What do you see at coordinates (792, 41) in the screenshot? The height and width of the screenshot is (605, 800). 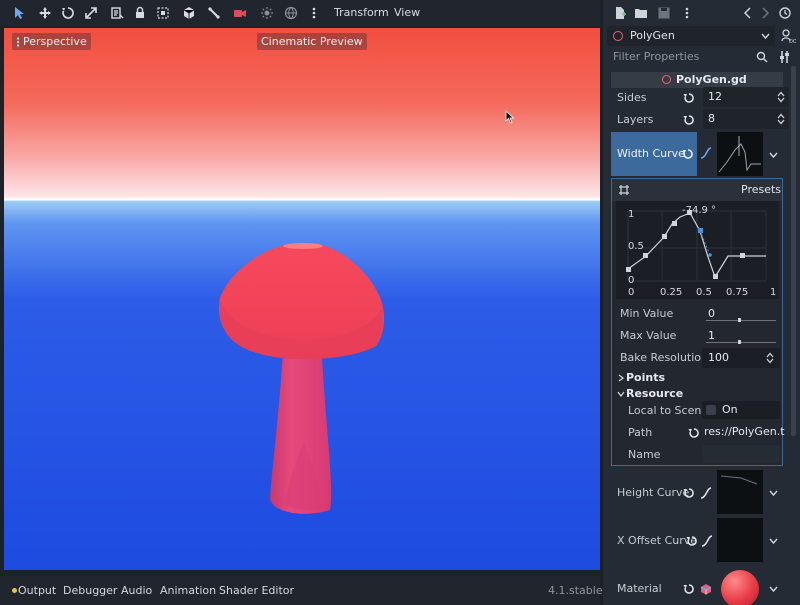 I see `svg-text: DOC` at bounding box center [792, 41].